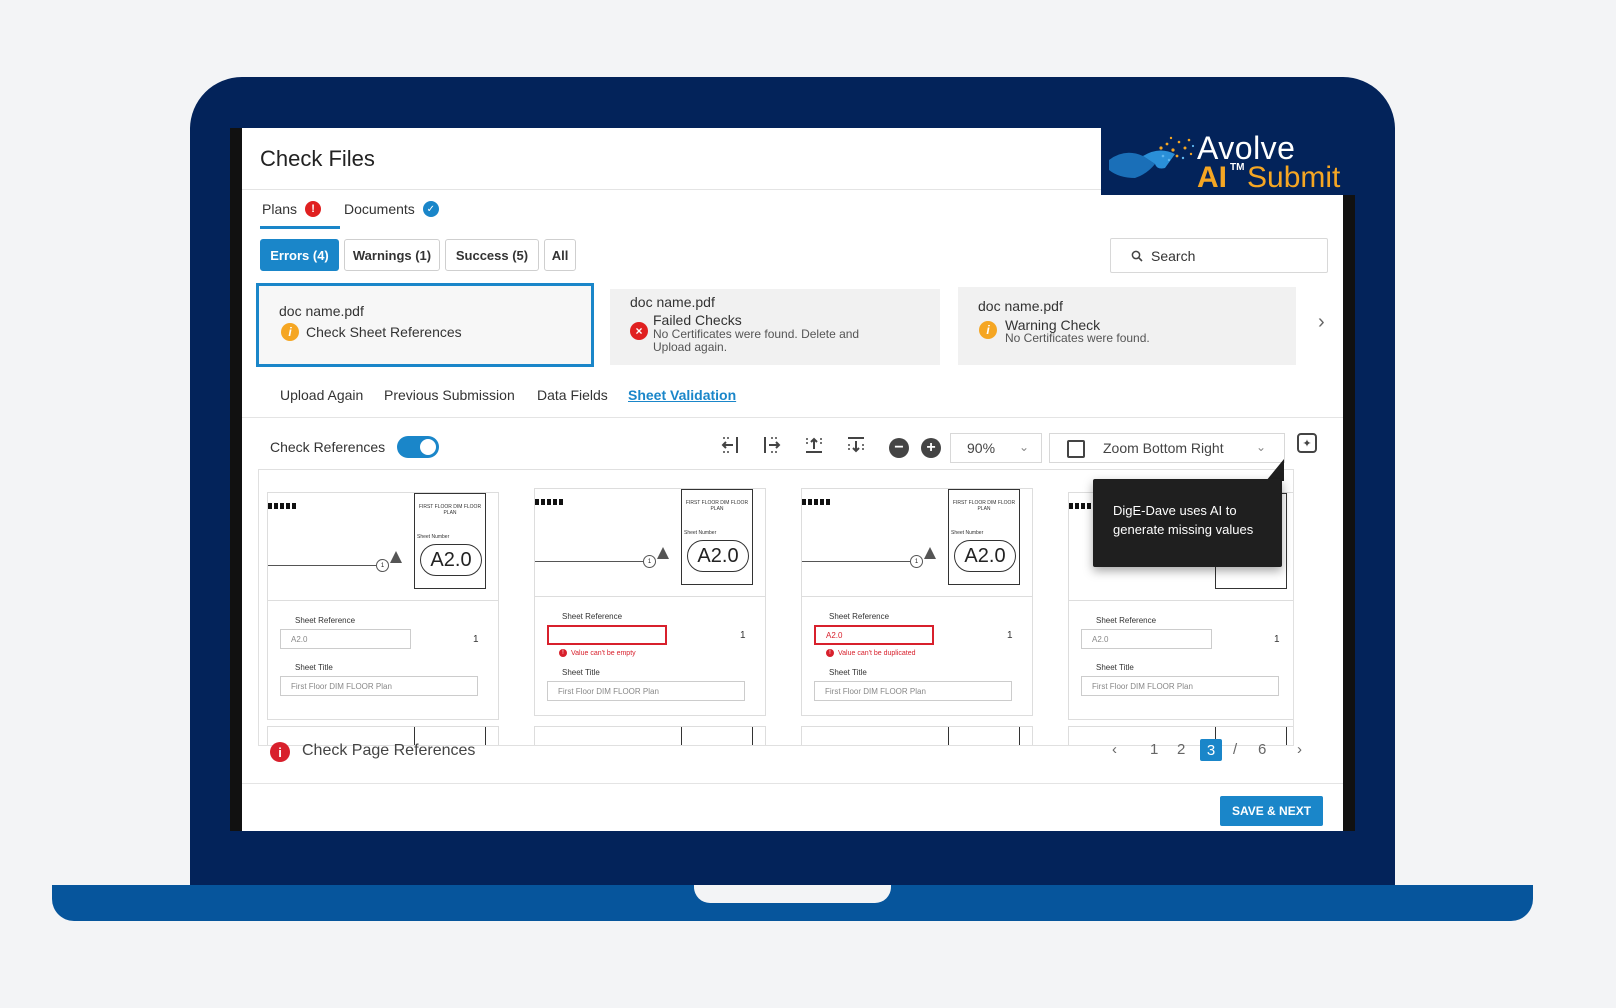 The height and width of the screenshot is (1008, 1616). What do you see at coordinates (572, 395) in the screenshot?
I see `subtab-data-fields: Data Fields` at bounding box center [572, 395].